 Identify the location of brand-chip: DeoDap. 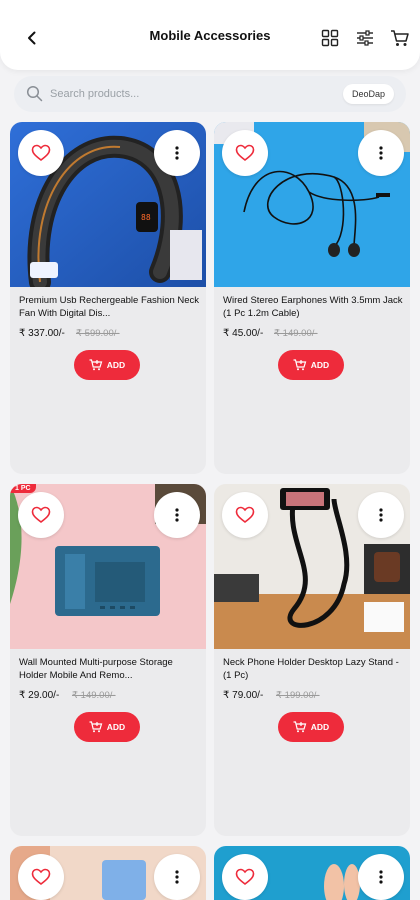
(368, 94).